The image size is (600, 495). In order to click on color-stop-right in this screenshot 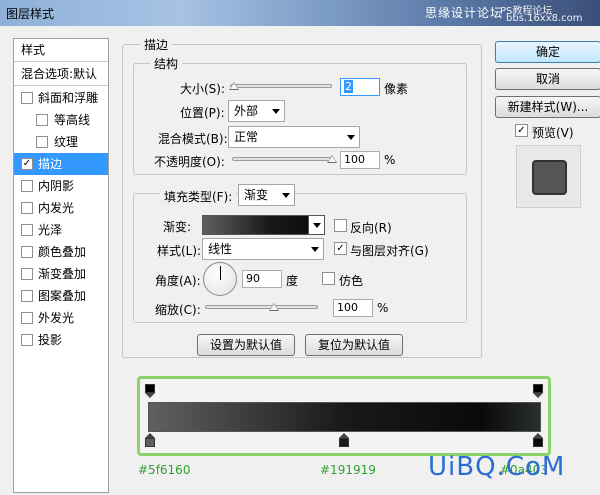, I will do `click(538, 440)`.